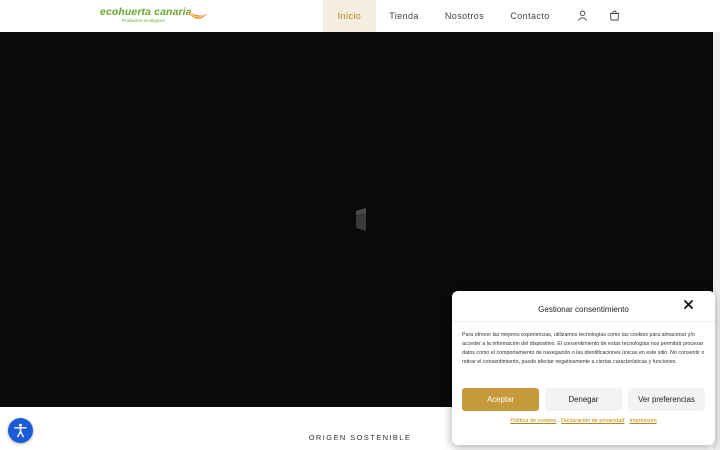  I want to click on accept-button: Aceptar, so click(500, 399).